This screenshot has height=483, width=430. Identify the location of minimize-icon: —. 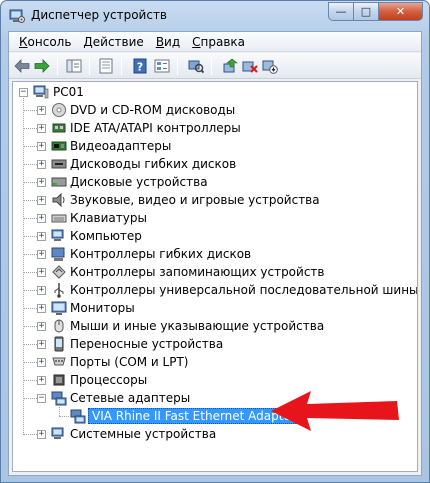
(341, 11).